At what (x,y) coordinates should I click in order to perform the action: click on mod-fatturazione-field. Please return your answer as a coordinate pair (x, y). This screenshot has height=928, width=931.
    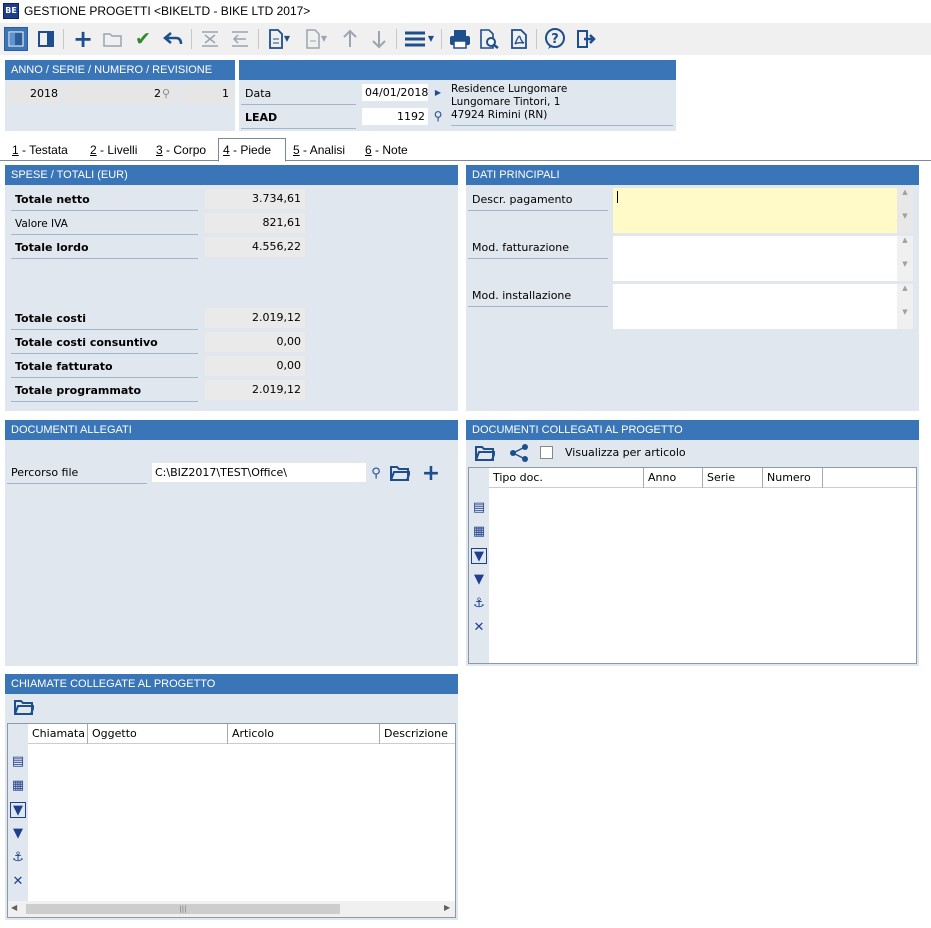
    Looking at the image, I should click on (755, 258).